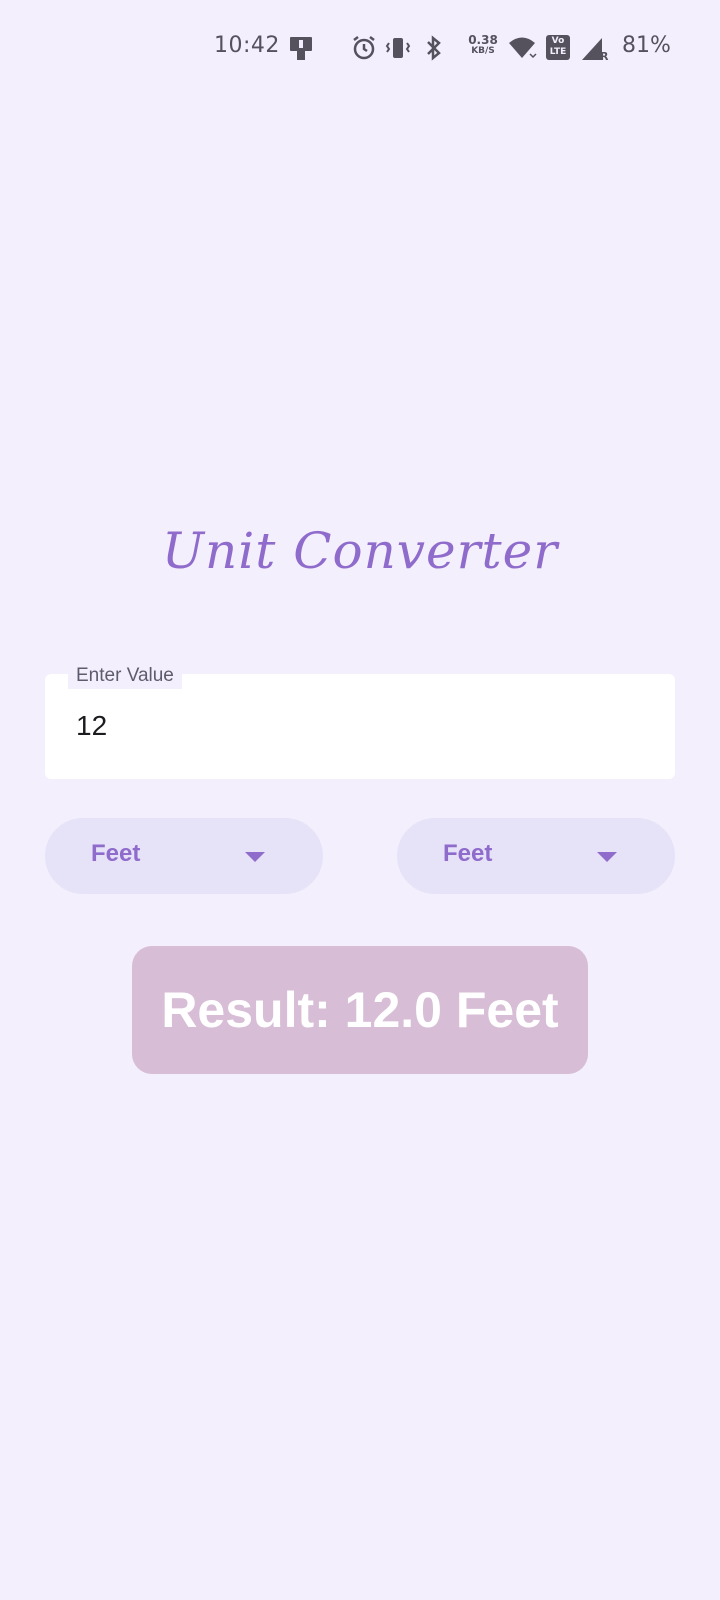 The height and width of the screenshot is (1600, 720). What do you see at coordinates (536, 856) in the screenshot?
I see `to-unit-dropdown: Feet` at bounding box center [536, 856].